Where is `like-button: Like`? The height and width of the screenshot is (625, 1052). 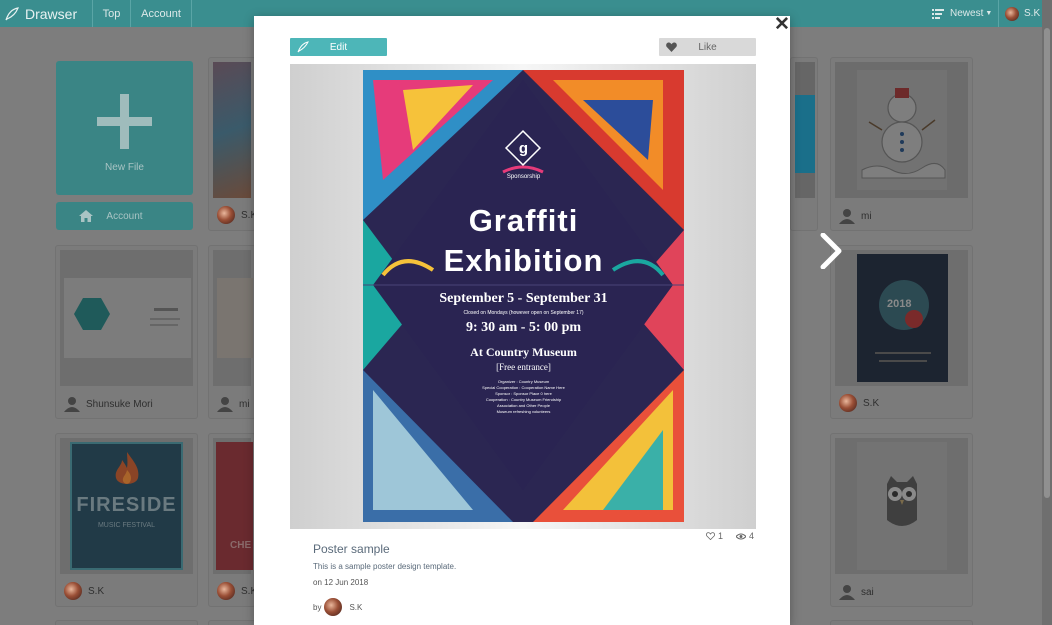
like-button: Like is located at coordinates (707, 47).